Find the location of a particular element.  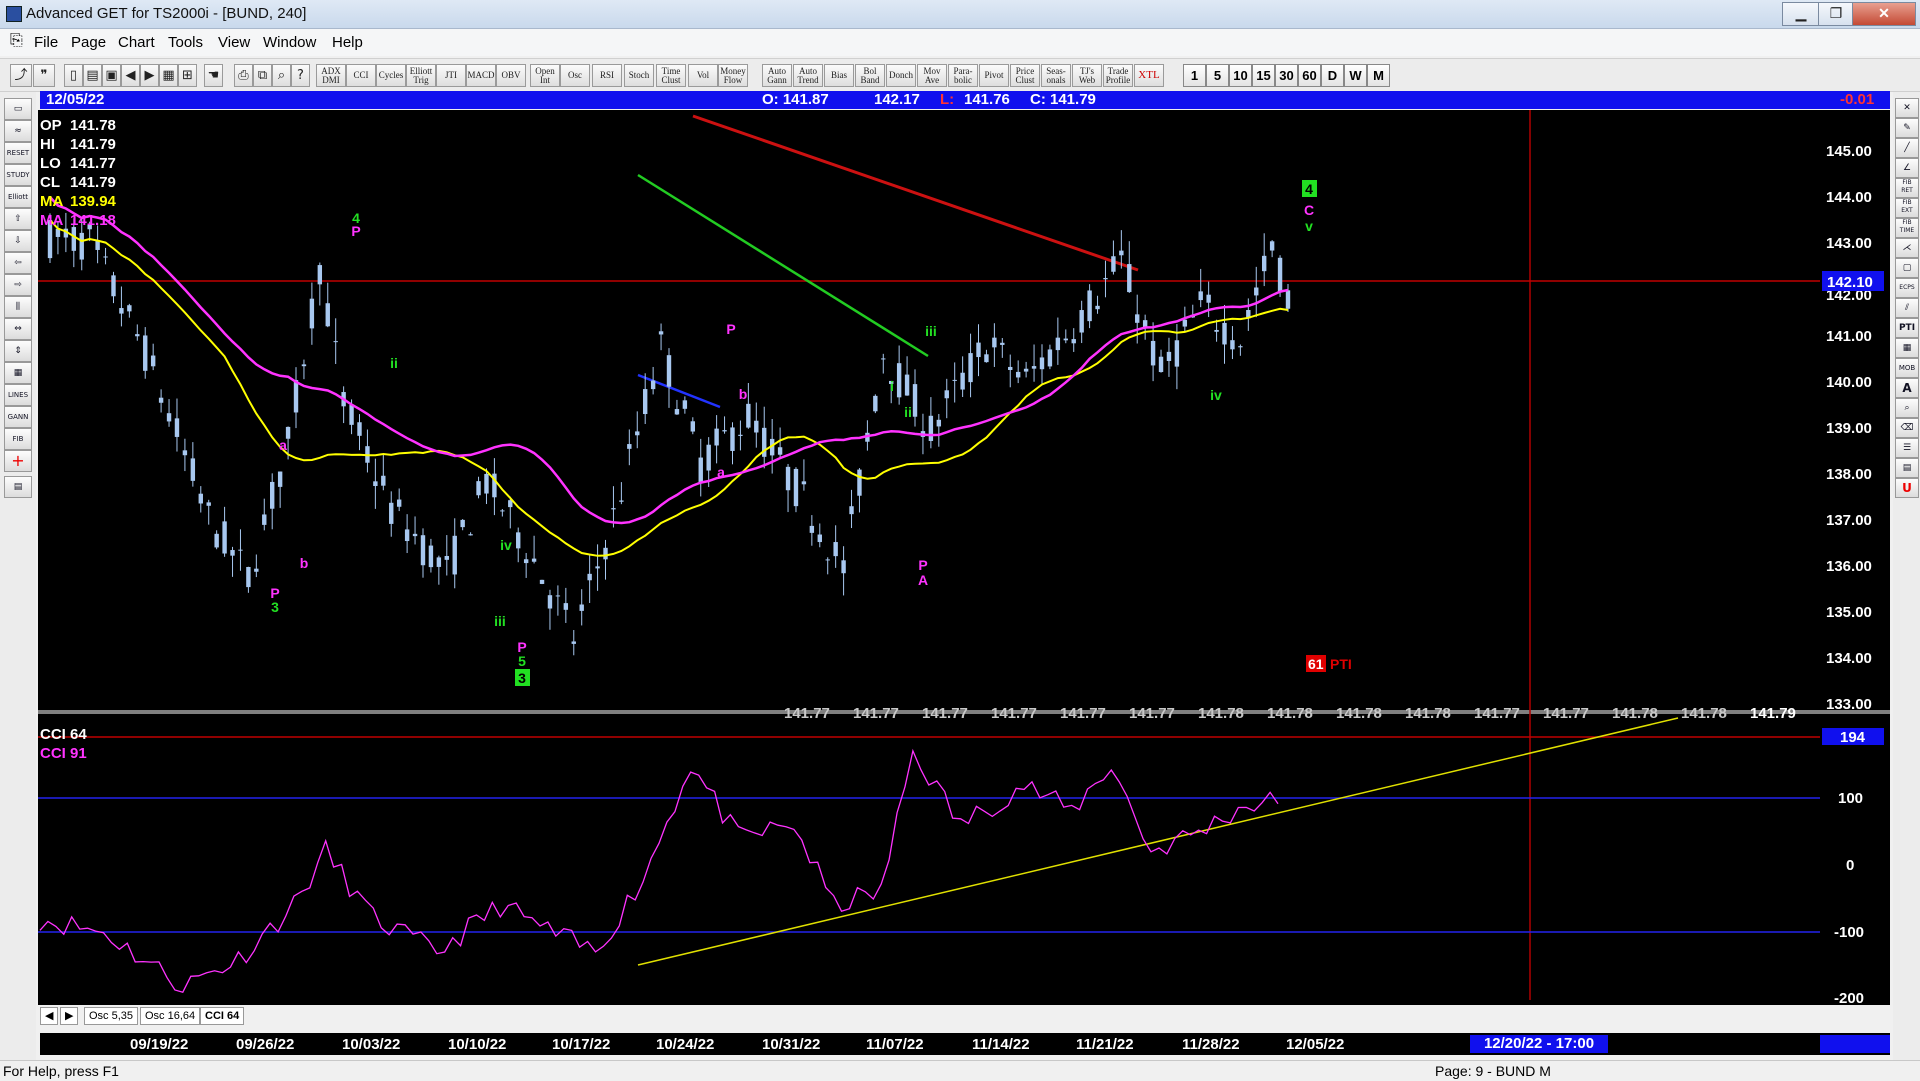

study-auto-trend-button: Auto Trend is located at coordinates (808, 75).